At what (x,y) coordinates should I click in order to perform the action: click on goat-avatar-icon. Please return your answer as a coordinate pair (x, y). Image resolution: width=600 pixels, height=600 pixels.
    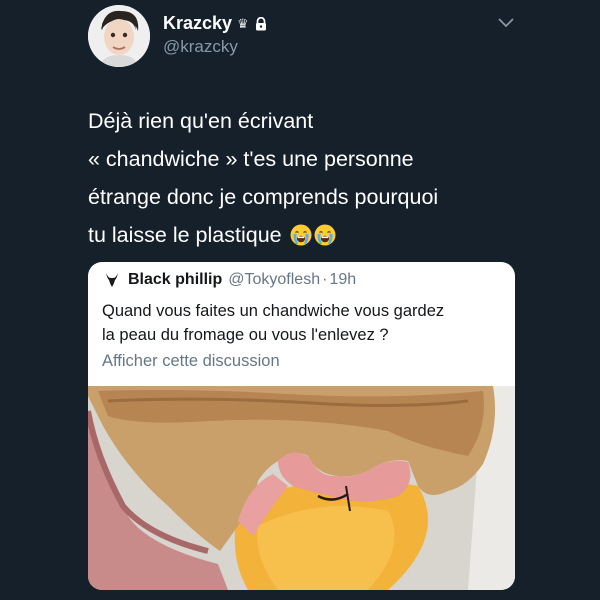
    Looking at the image, I should click on (112, 280).